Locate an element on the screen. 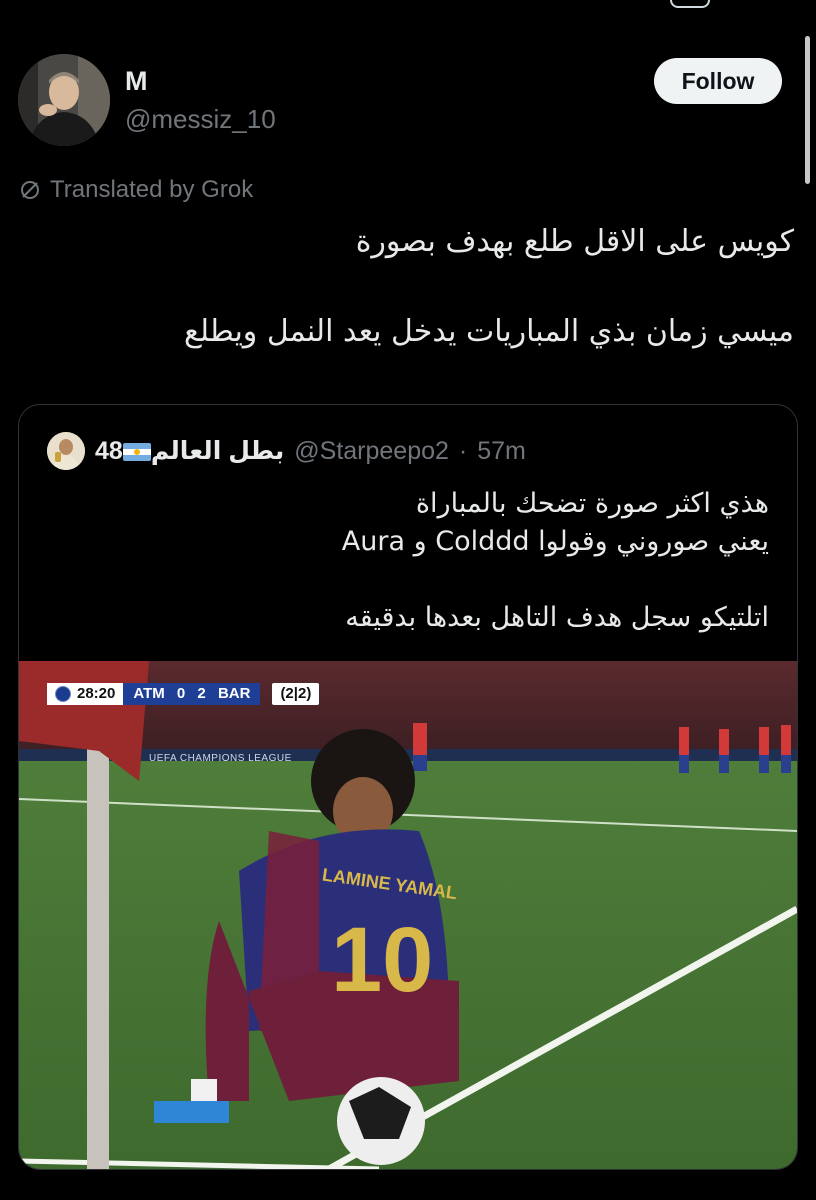  quoted-name-prefix: بطل العالم is located at coordinates (217, 451).